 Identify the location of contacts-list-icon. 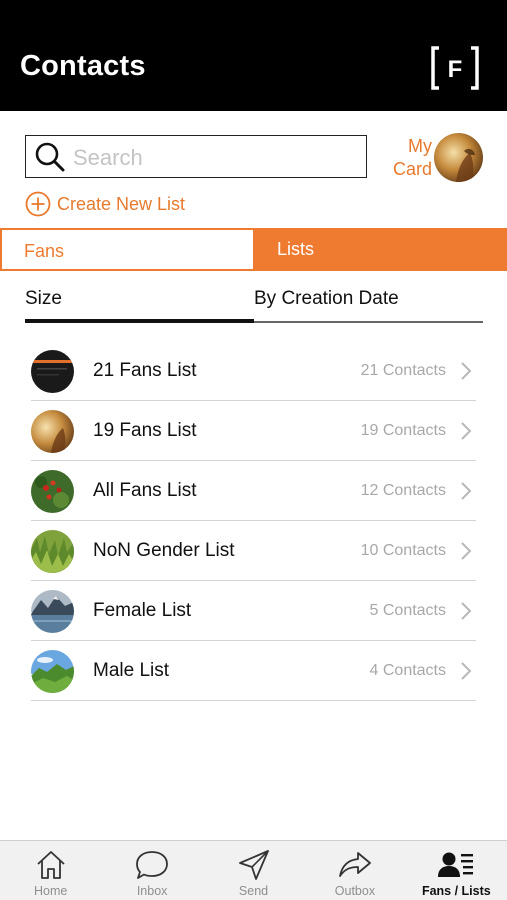
(456, 864).